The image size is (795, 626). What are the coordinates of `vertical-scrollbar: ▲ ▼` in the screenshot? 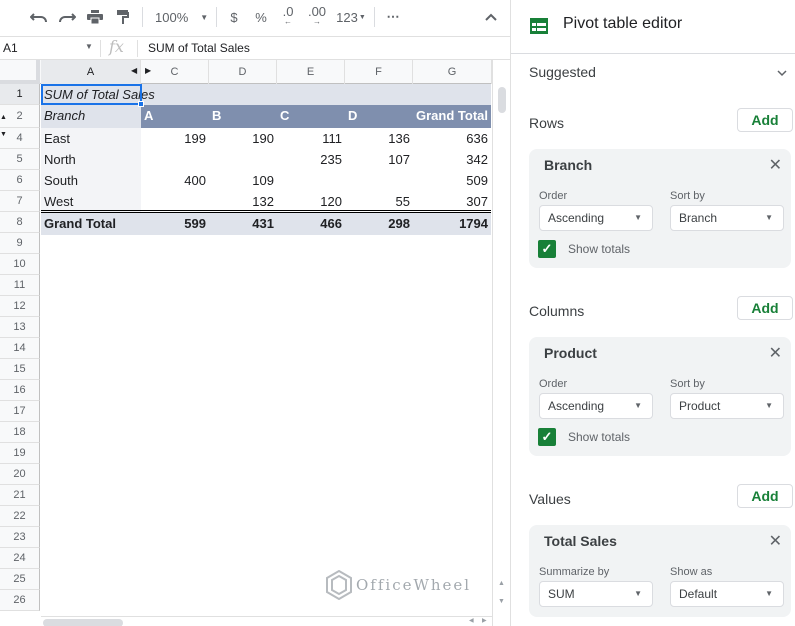 It's located at (501, 343).